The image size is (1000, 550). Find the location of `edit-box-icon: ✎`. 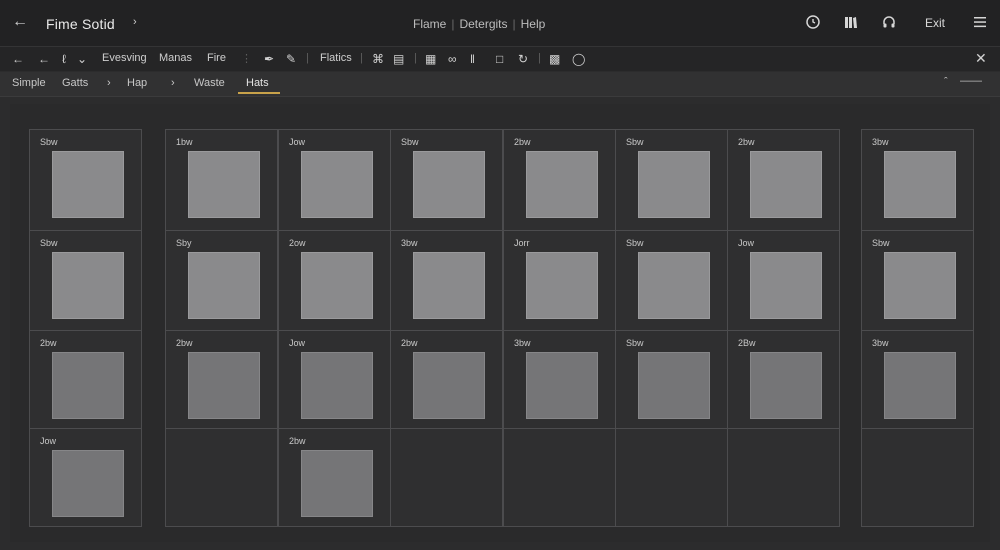

edit-box-icon: ✎ is located at coordinates (291, 59).